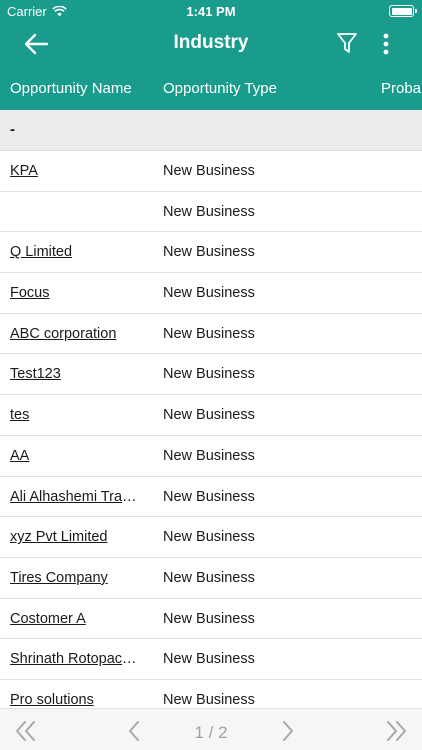  I want to click on opportunity-name-link: ABC corporation, so click(76, 334).